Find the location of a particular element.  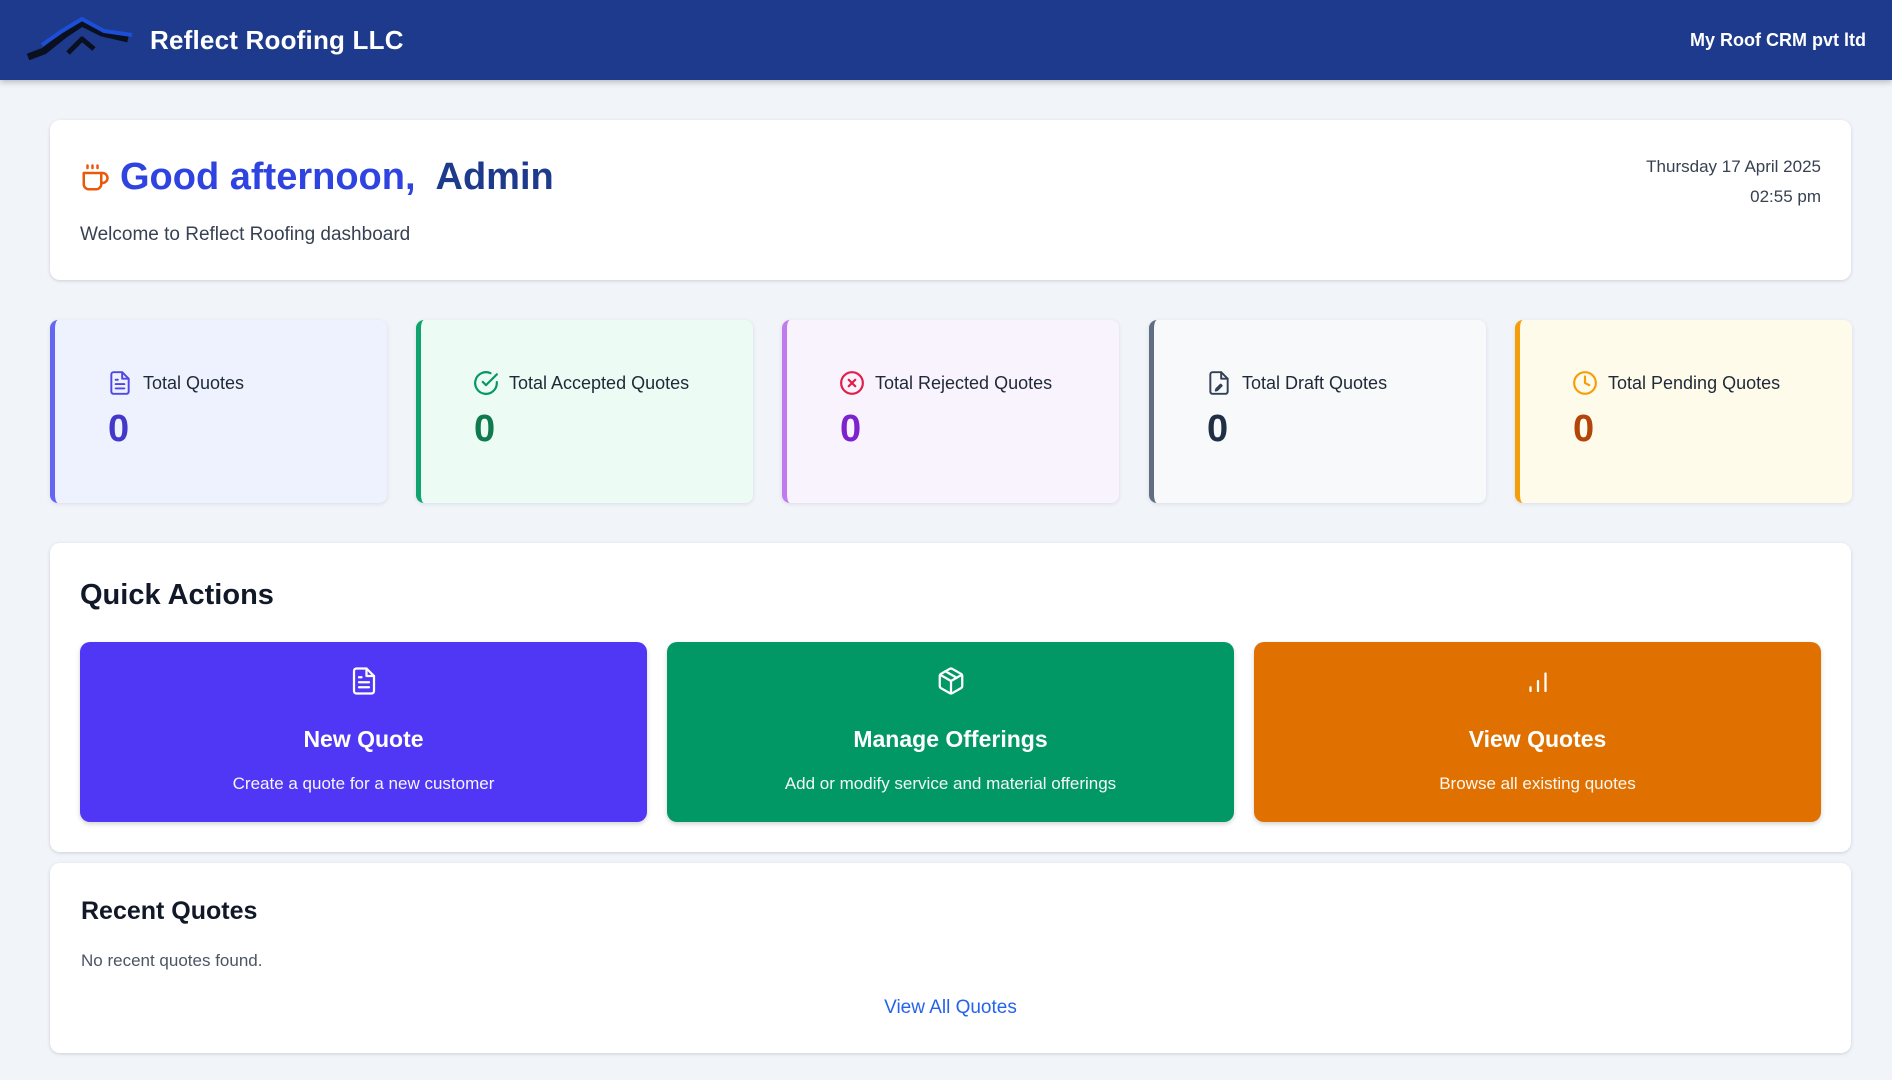

stat-label: Total Quotes is located at coordinates (194, 382).